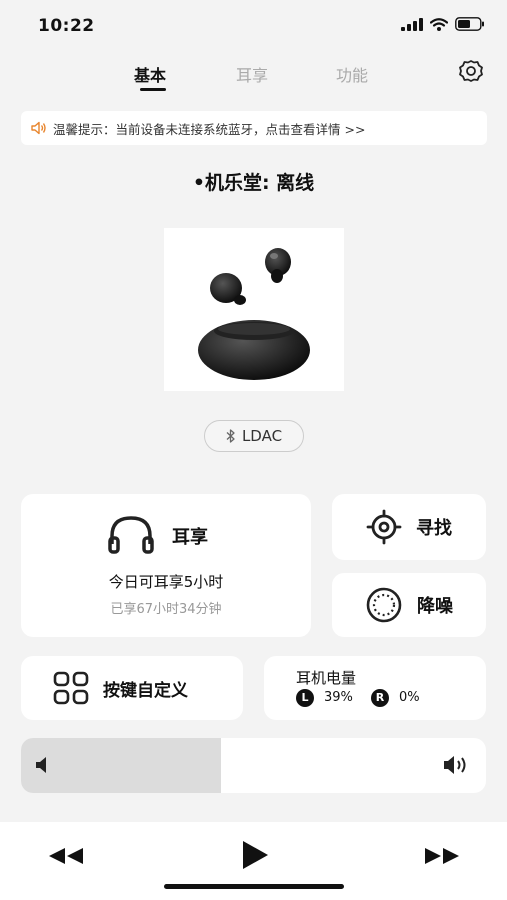  I want to click on codec-badge: LDAC, so click(254, 436).